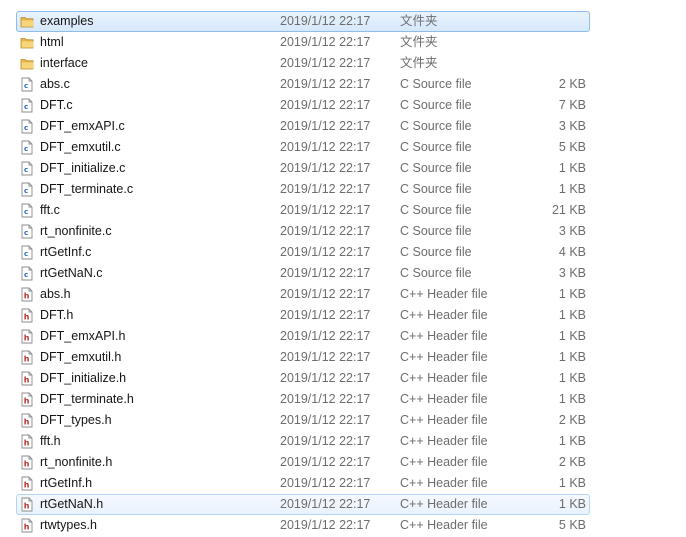 The image size is (686, 537). What do you see at coordinates (57, 315) in the screenshot?
I see `file-name: DFT.h` at bounding box center [57, 315].